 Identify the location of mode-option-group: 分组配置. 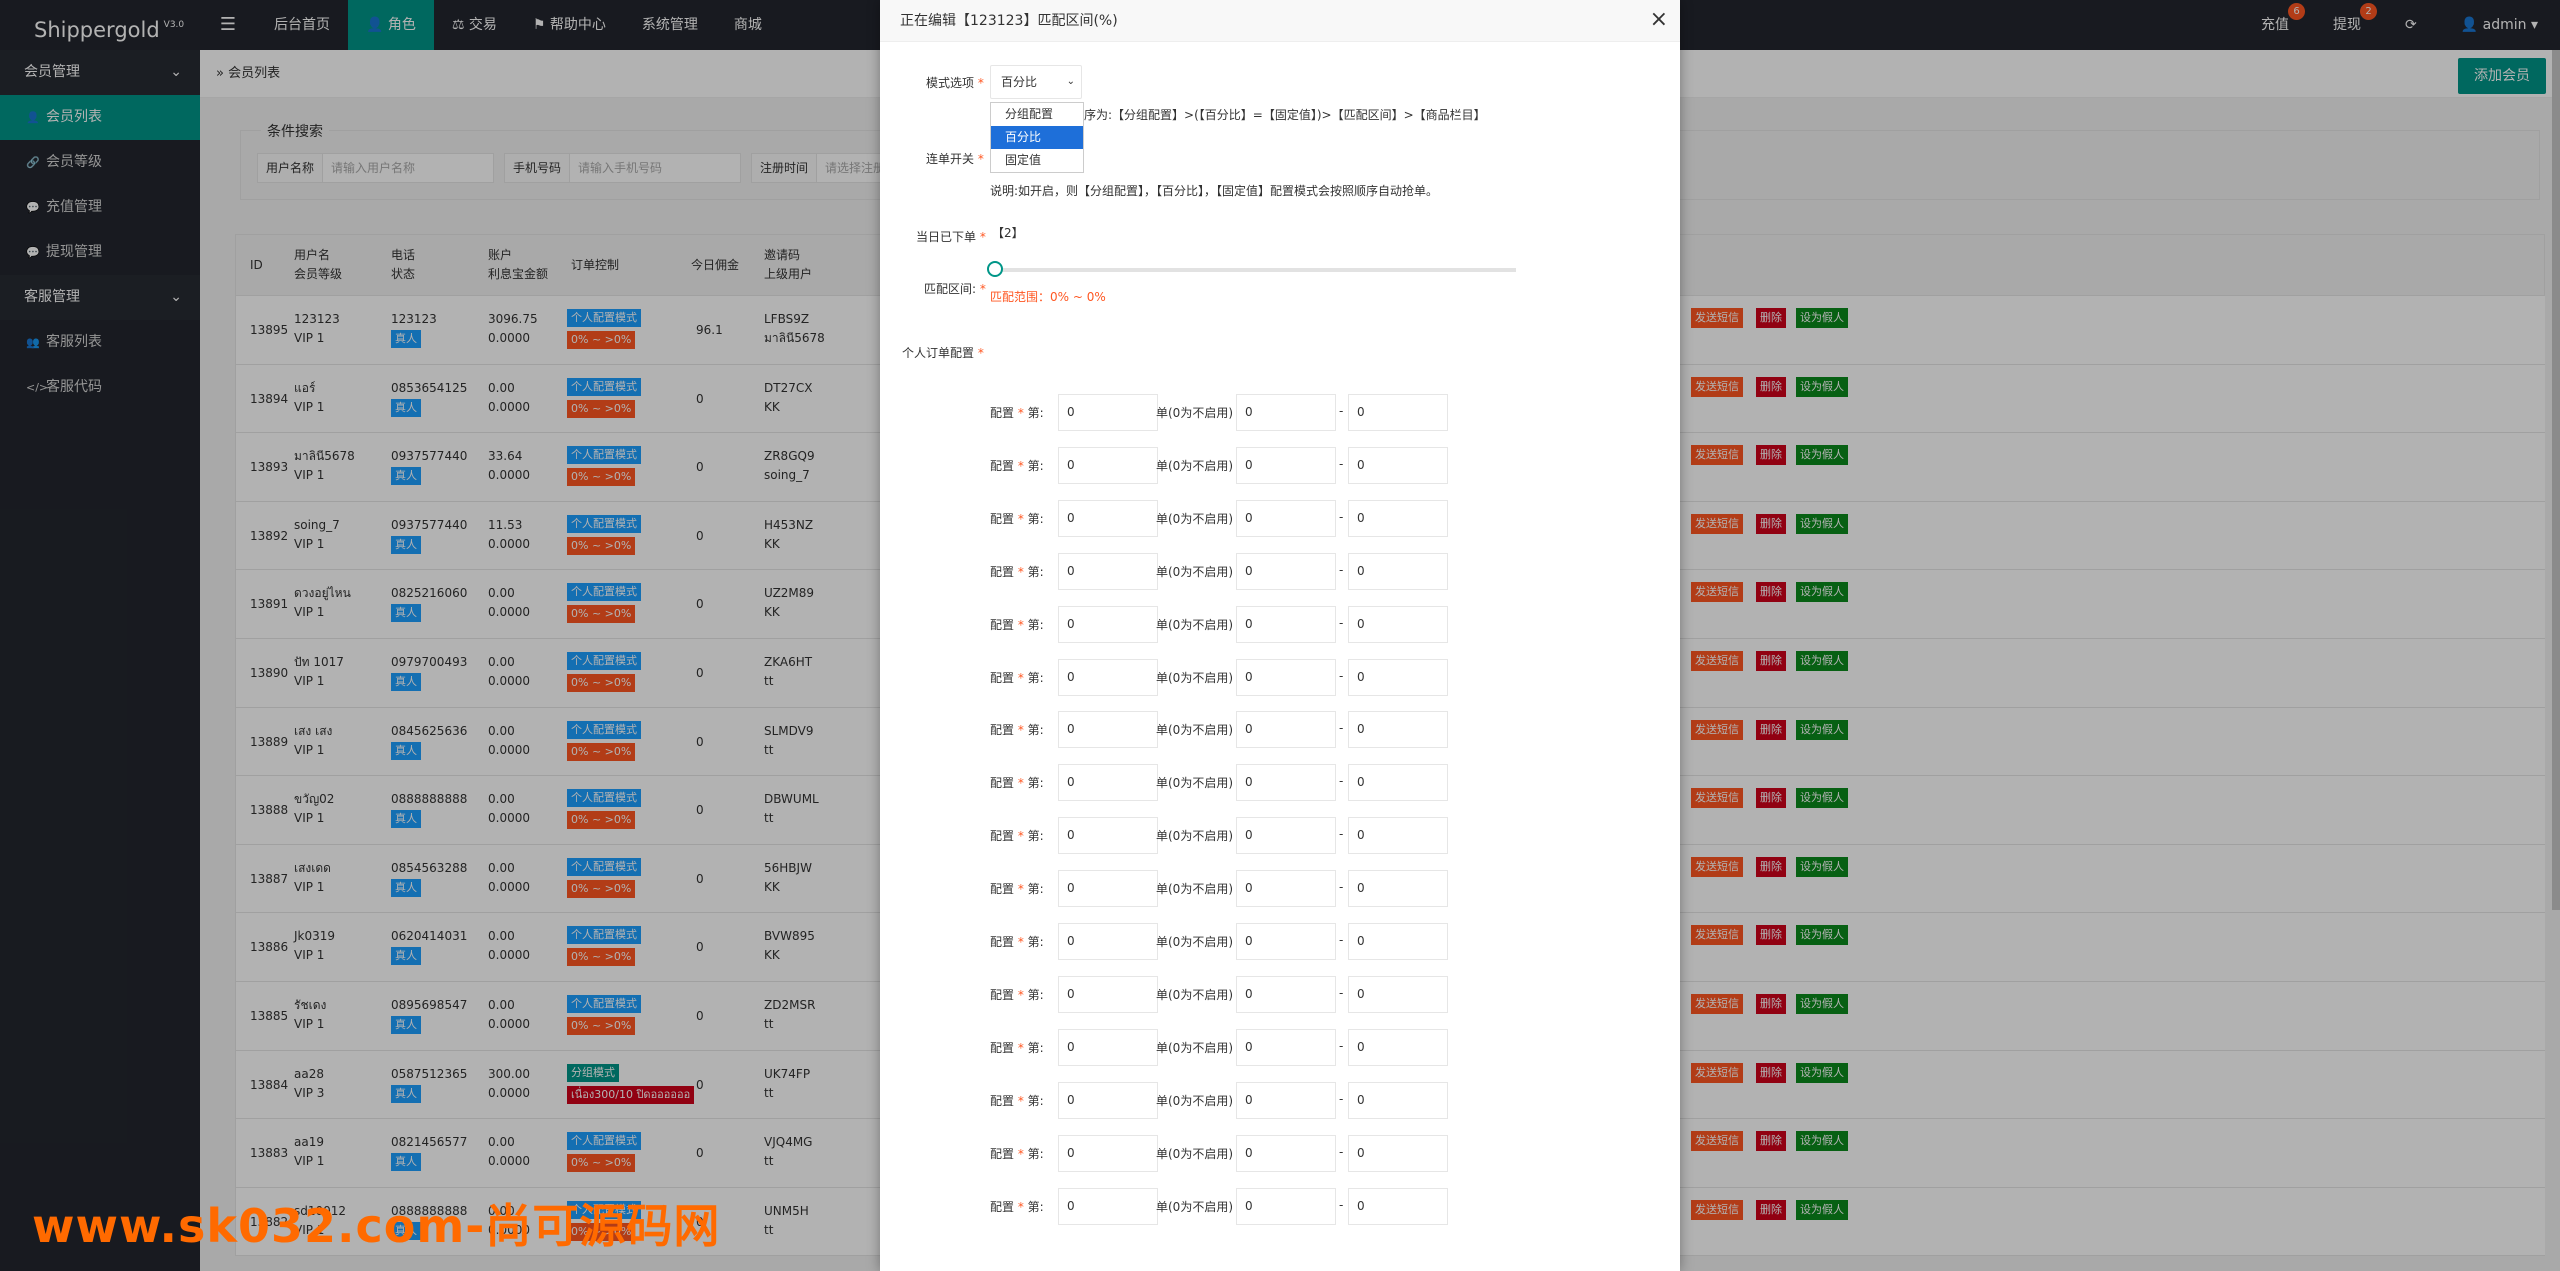
(1037, 114).